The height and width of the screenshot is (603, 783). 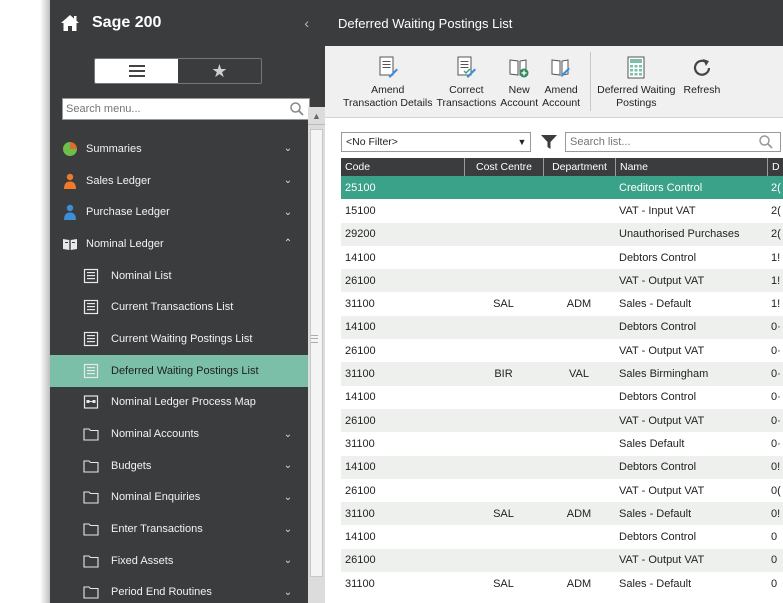 What do you see at coordinates (179, 434) in the screenshot?
I see `sidebar-item-nominal-accounts: Nominal Accounts ⌄` at bounding box center [179, 434].